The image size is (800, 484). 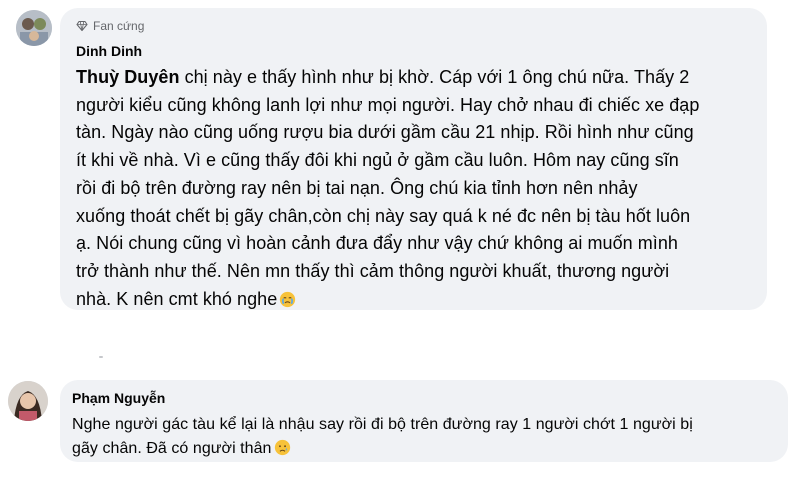 I want to click on diamond-icon, so click(x=82, y=26).